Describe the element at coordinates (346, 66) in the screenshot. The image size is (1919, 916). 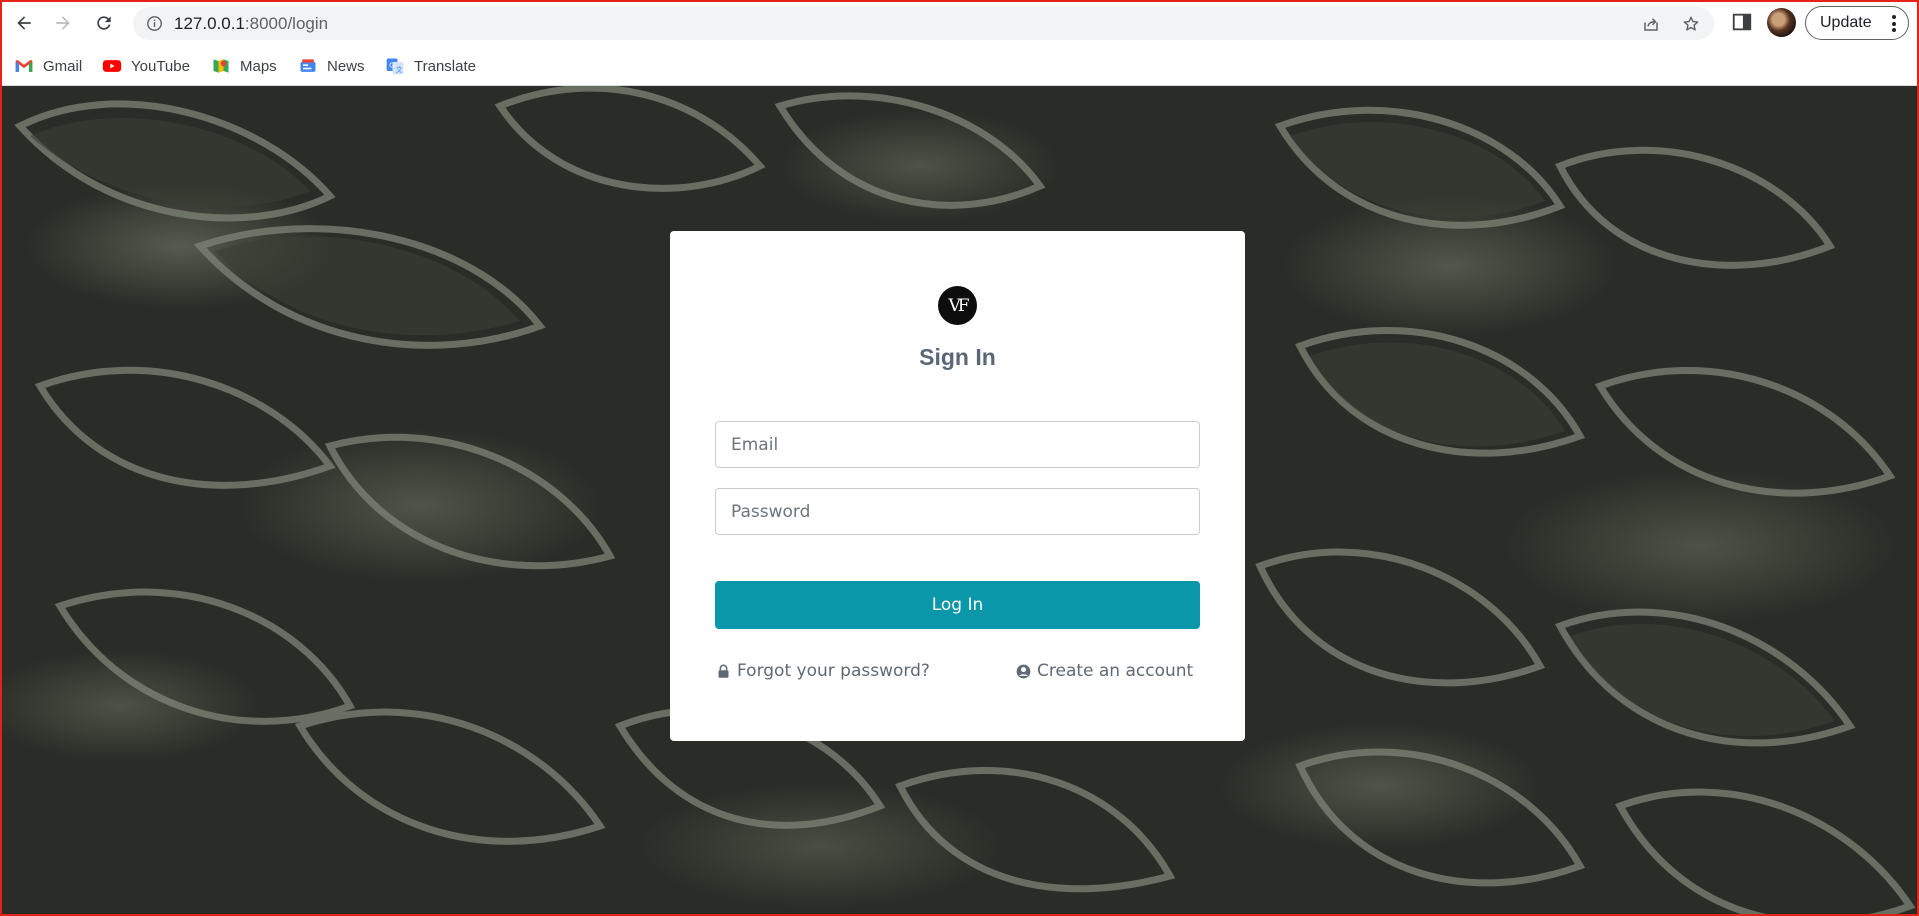
I see `bookmark-label: News` at that location.